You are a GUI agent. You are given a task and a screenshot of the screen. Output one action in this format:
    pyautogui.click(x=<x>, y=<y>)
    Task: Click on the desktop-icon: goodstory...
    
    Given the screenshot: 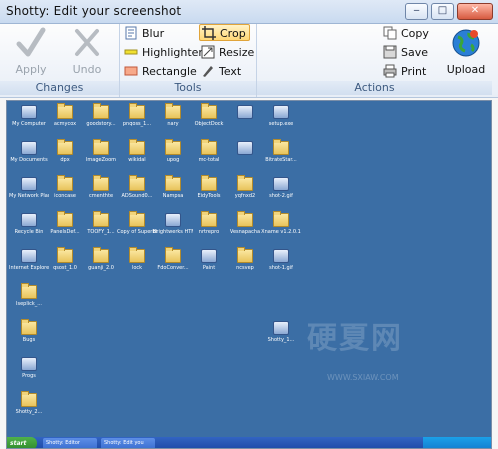 What is the action you would take?
    pyautogui.click(x=101, y=123)
    